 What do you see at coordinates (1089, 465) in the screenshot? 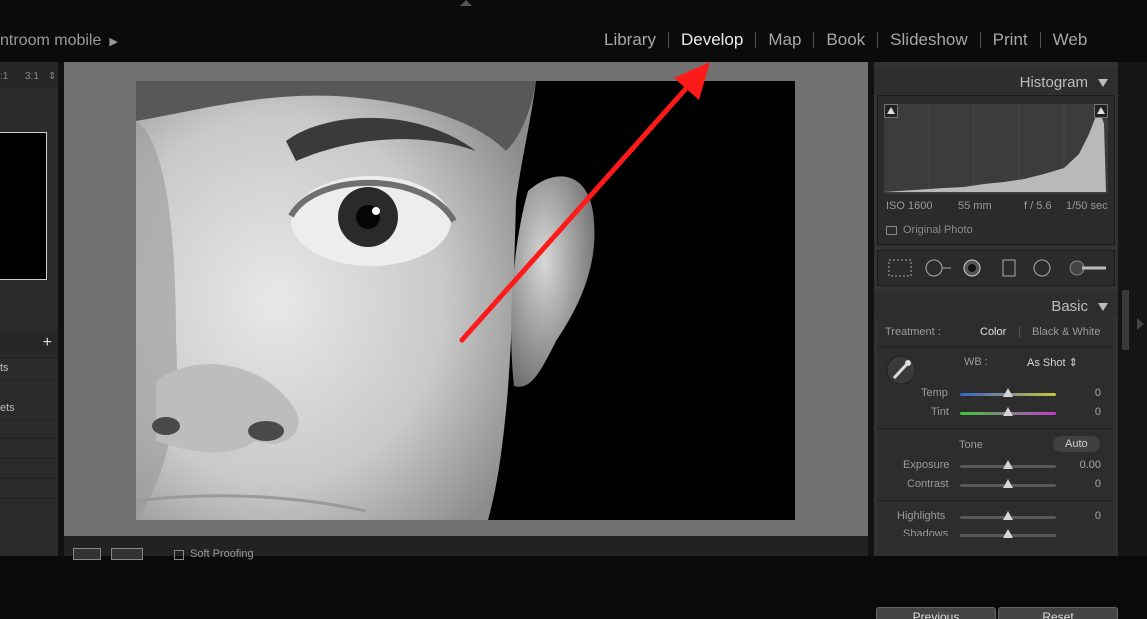
I see `exposure-value: 0.00` at bounding box center [1089, 465].